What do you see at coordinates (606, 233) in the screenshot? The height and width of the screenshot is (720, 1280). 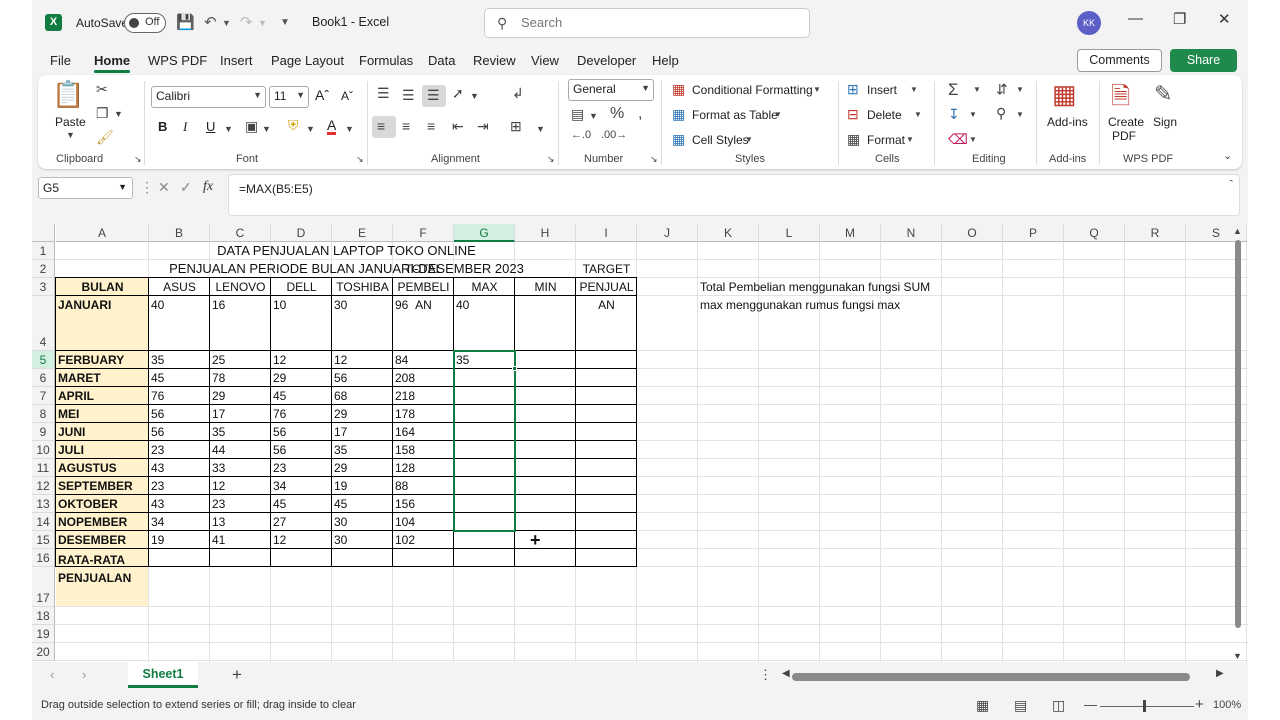 I see `column-header: I` at bounding box center [606, 233].